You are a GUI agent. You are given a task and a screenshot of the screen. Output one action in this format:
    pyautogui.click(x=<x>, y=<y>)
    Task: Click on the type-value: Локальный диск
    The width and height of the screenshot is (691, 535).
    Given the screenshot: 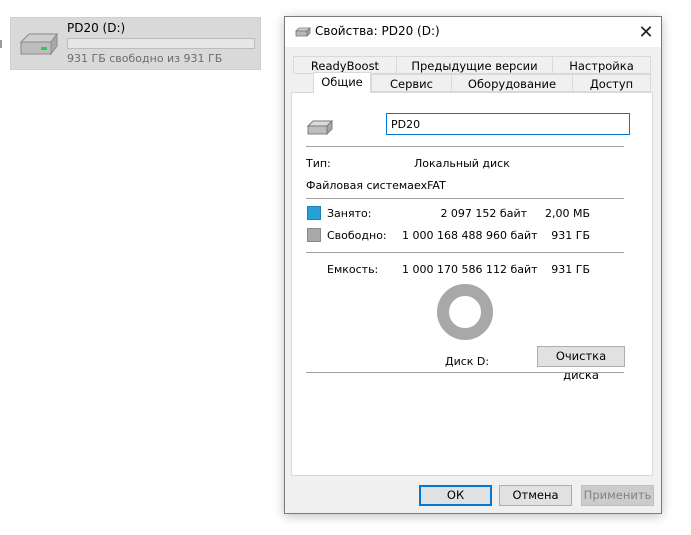 What is the action you would take?
    pyautogui.click(x=462, y=163)
    